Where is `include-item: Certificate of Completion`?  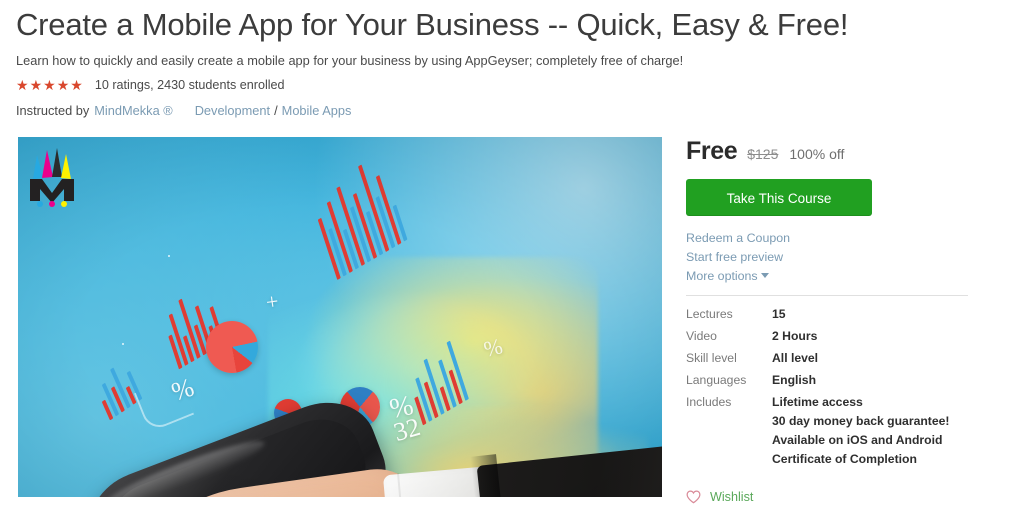
include-item: Certificate of Completion is located at coordinates (844, 459).